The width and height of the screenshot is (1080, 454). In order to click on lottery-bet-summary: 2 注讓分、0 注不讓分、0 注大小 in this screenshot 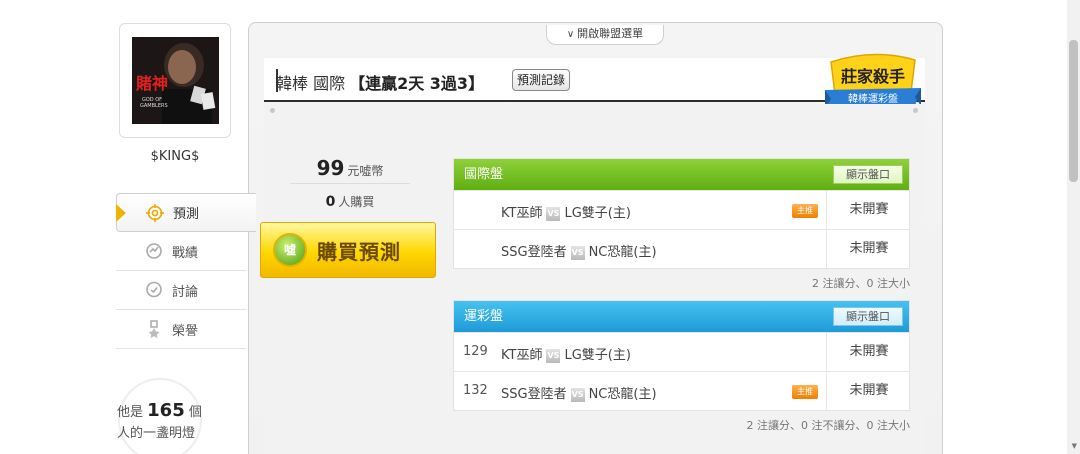, I will do `click(828, 425)`.